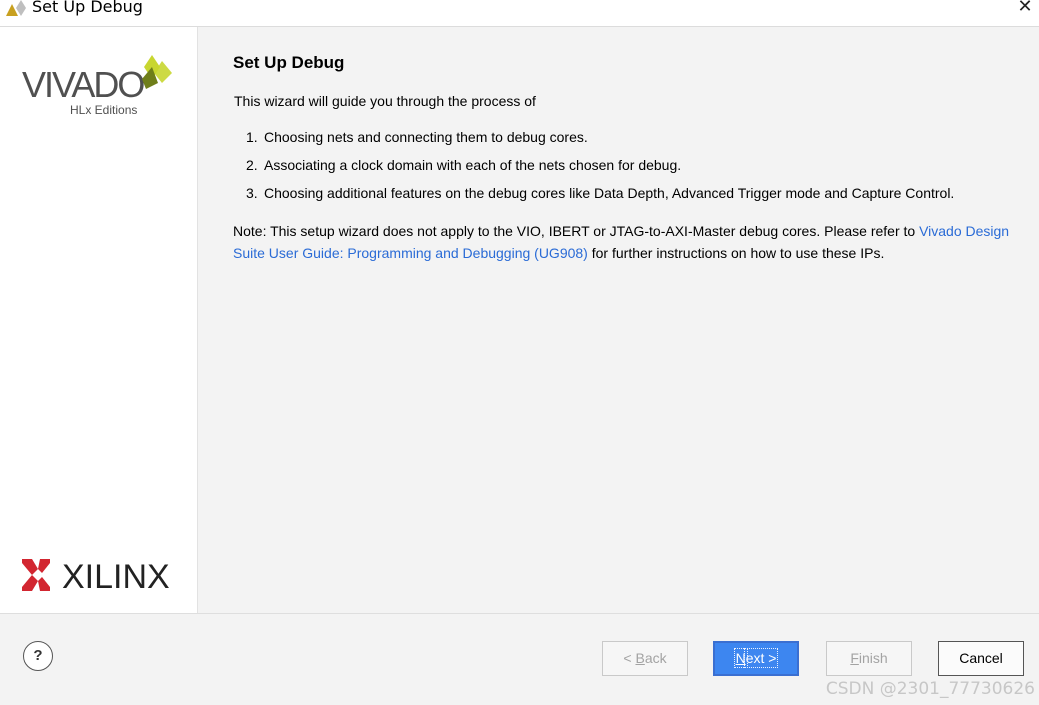  I want to click on next-button-focus: Next >, so click(756, 658).